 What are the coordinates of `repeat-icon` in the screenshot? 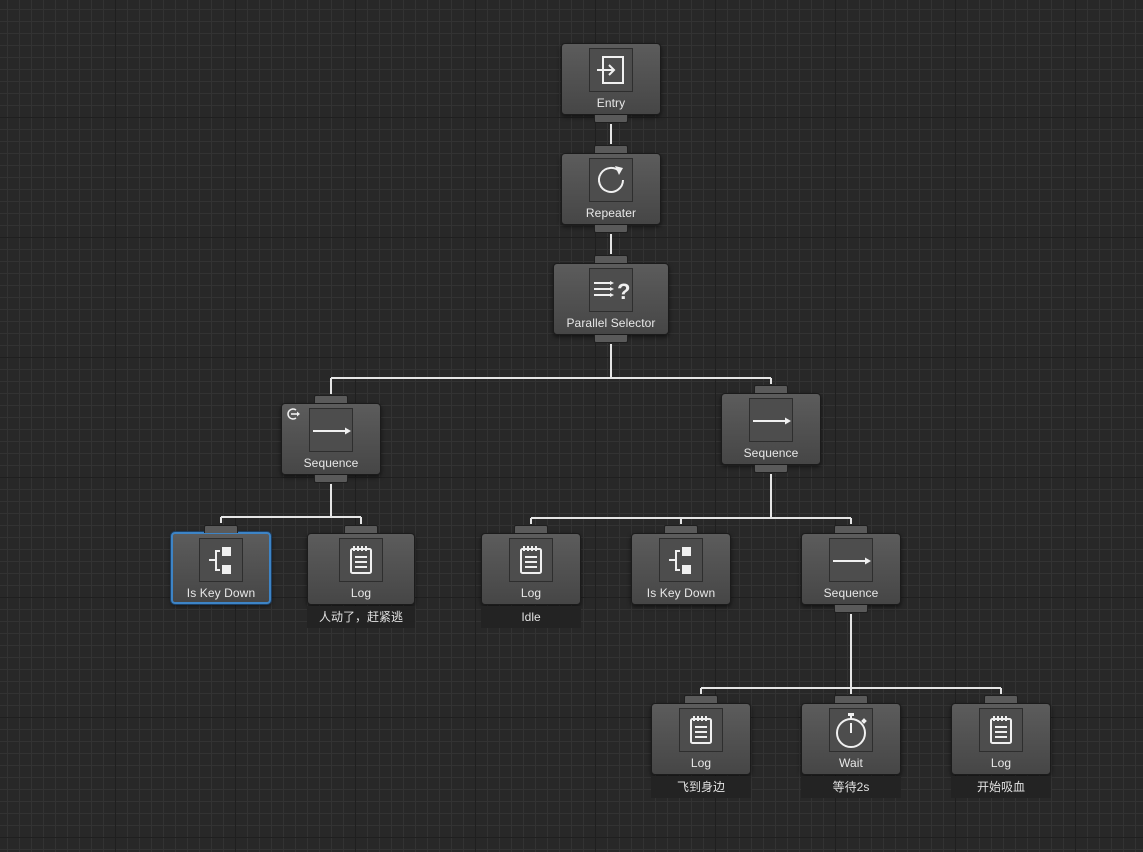 It's located at (611, 180).